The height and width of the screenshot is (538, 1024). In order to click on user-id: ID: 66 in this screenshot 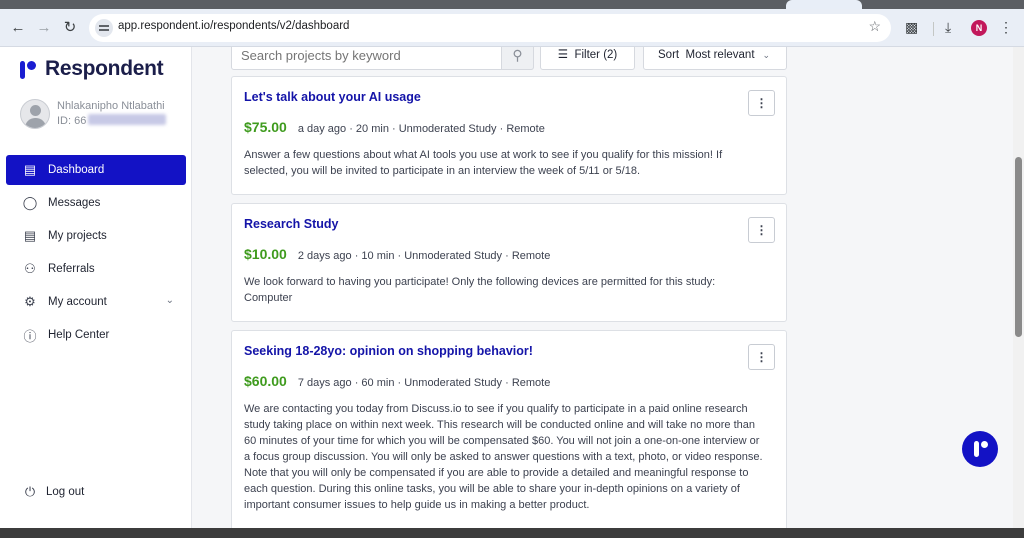, I will do `click(112, 120)`.